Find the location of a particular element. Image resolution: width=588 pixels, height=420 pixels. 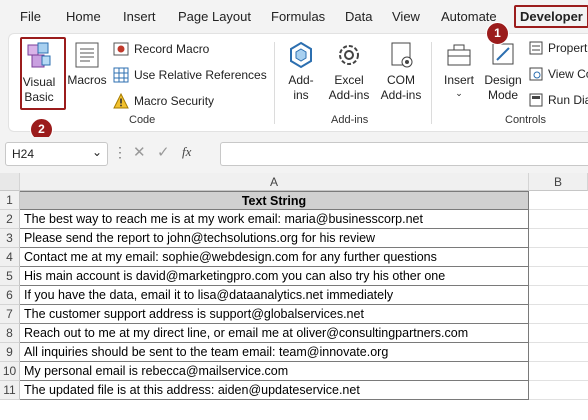

tab-data: Data is located at coordinates (358, 16).